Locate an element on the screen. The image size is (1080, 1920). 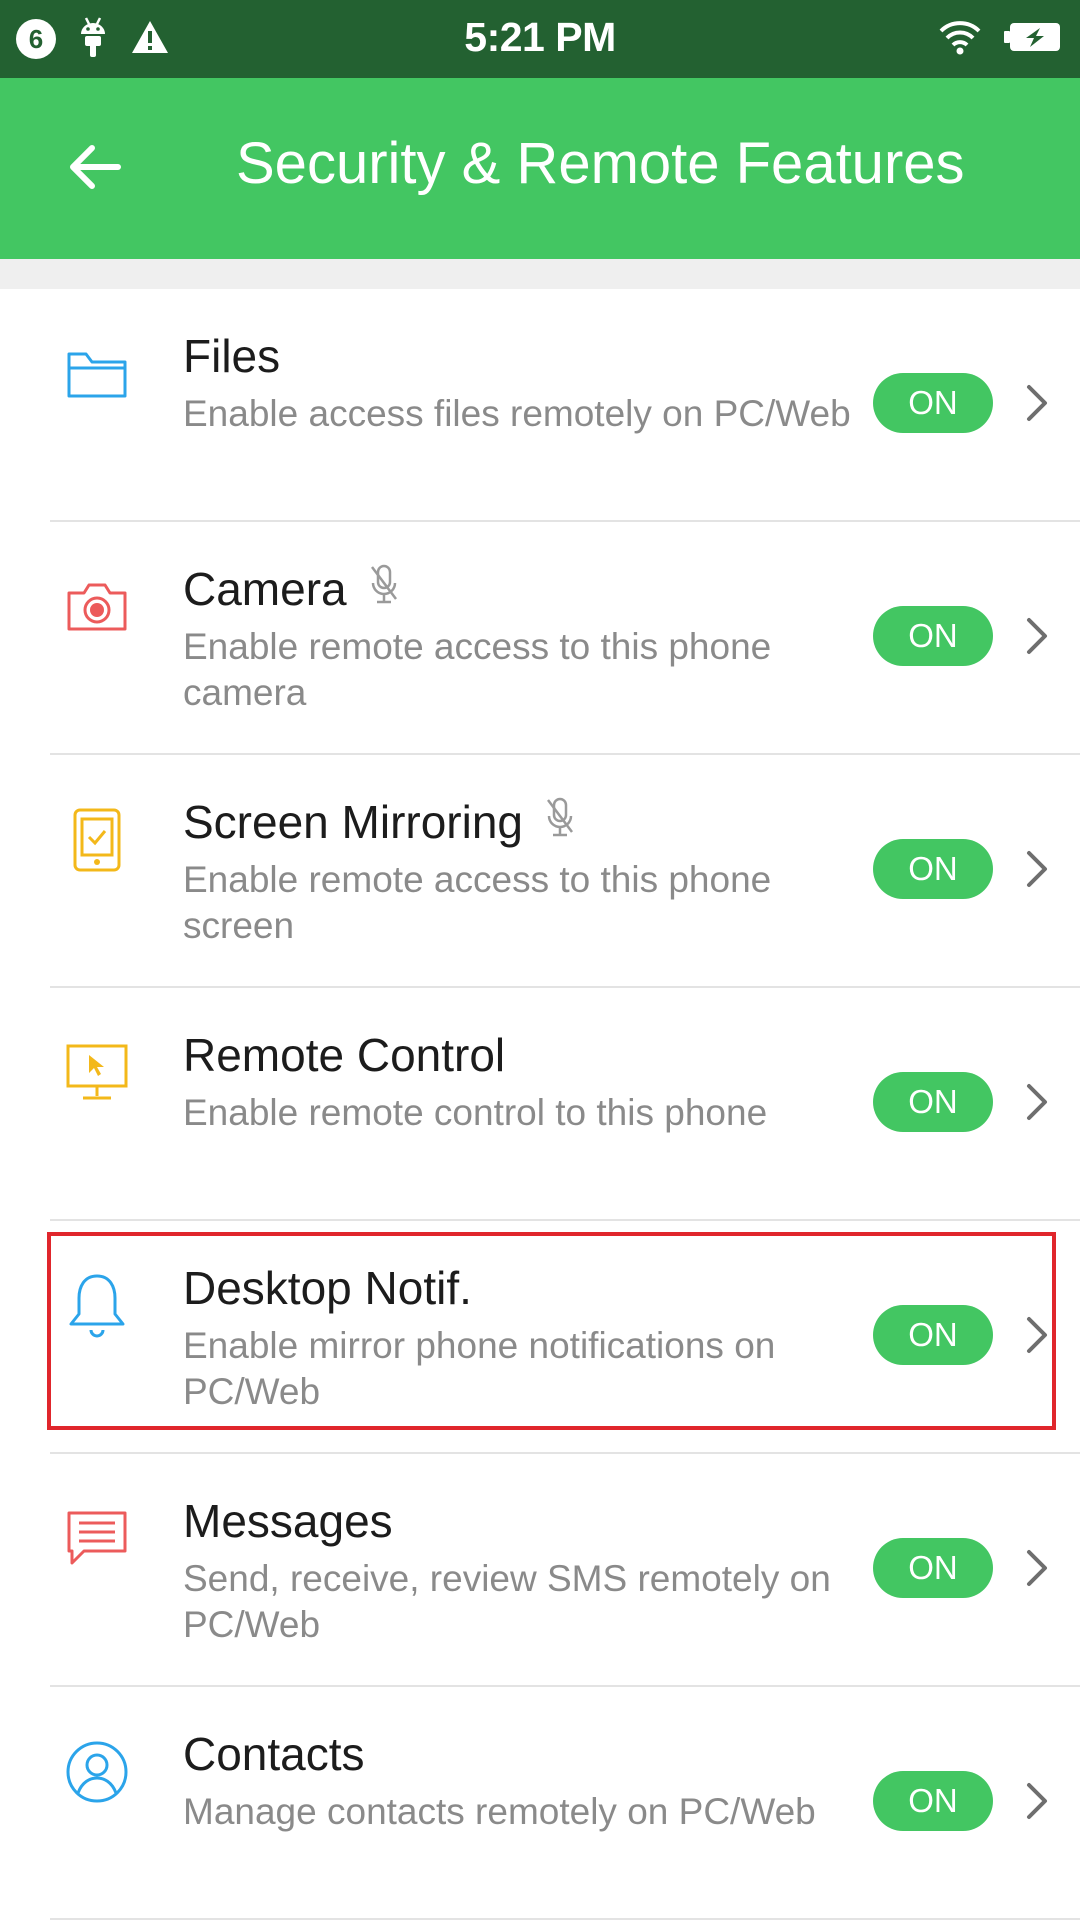
feature-toggle-remote-control: ON is located at coordinates (933, 1102).